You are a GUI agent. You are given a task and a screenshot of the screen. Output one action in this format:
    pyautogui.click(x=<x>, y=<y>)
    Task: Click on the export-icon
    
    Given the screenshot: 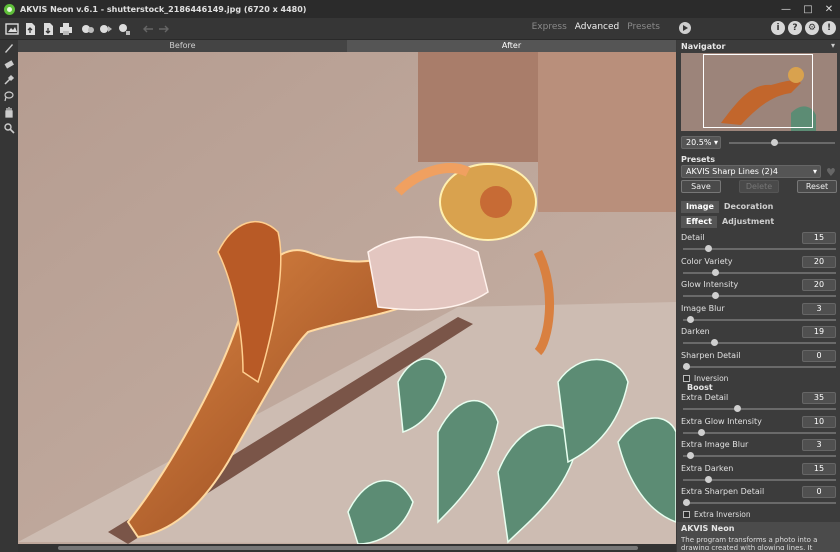 What is the action you would take?
    pyautogui.click(x=124, y=29)
    